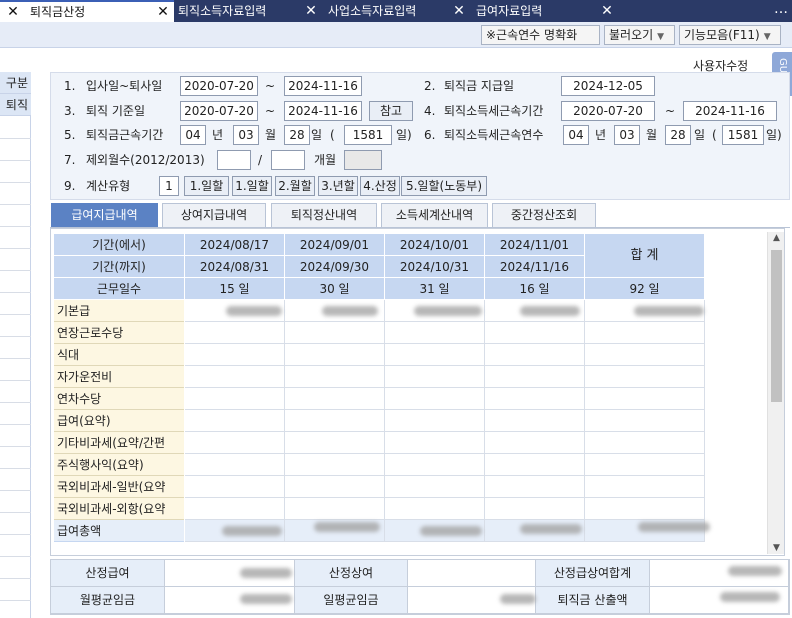 The image size is (792, 618). What do you see at coordinates (249, 11) in the screenshot?
I see `tab-retirement-income: 퇴직소득자료입력 ✕` at bounding box center [249, 11].